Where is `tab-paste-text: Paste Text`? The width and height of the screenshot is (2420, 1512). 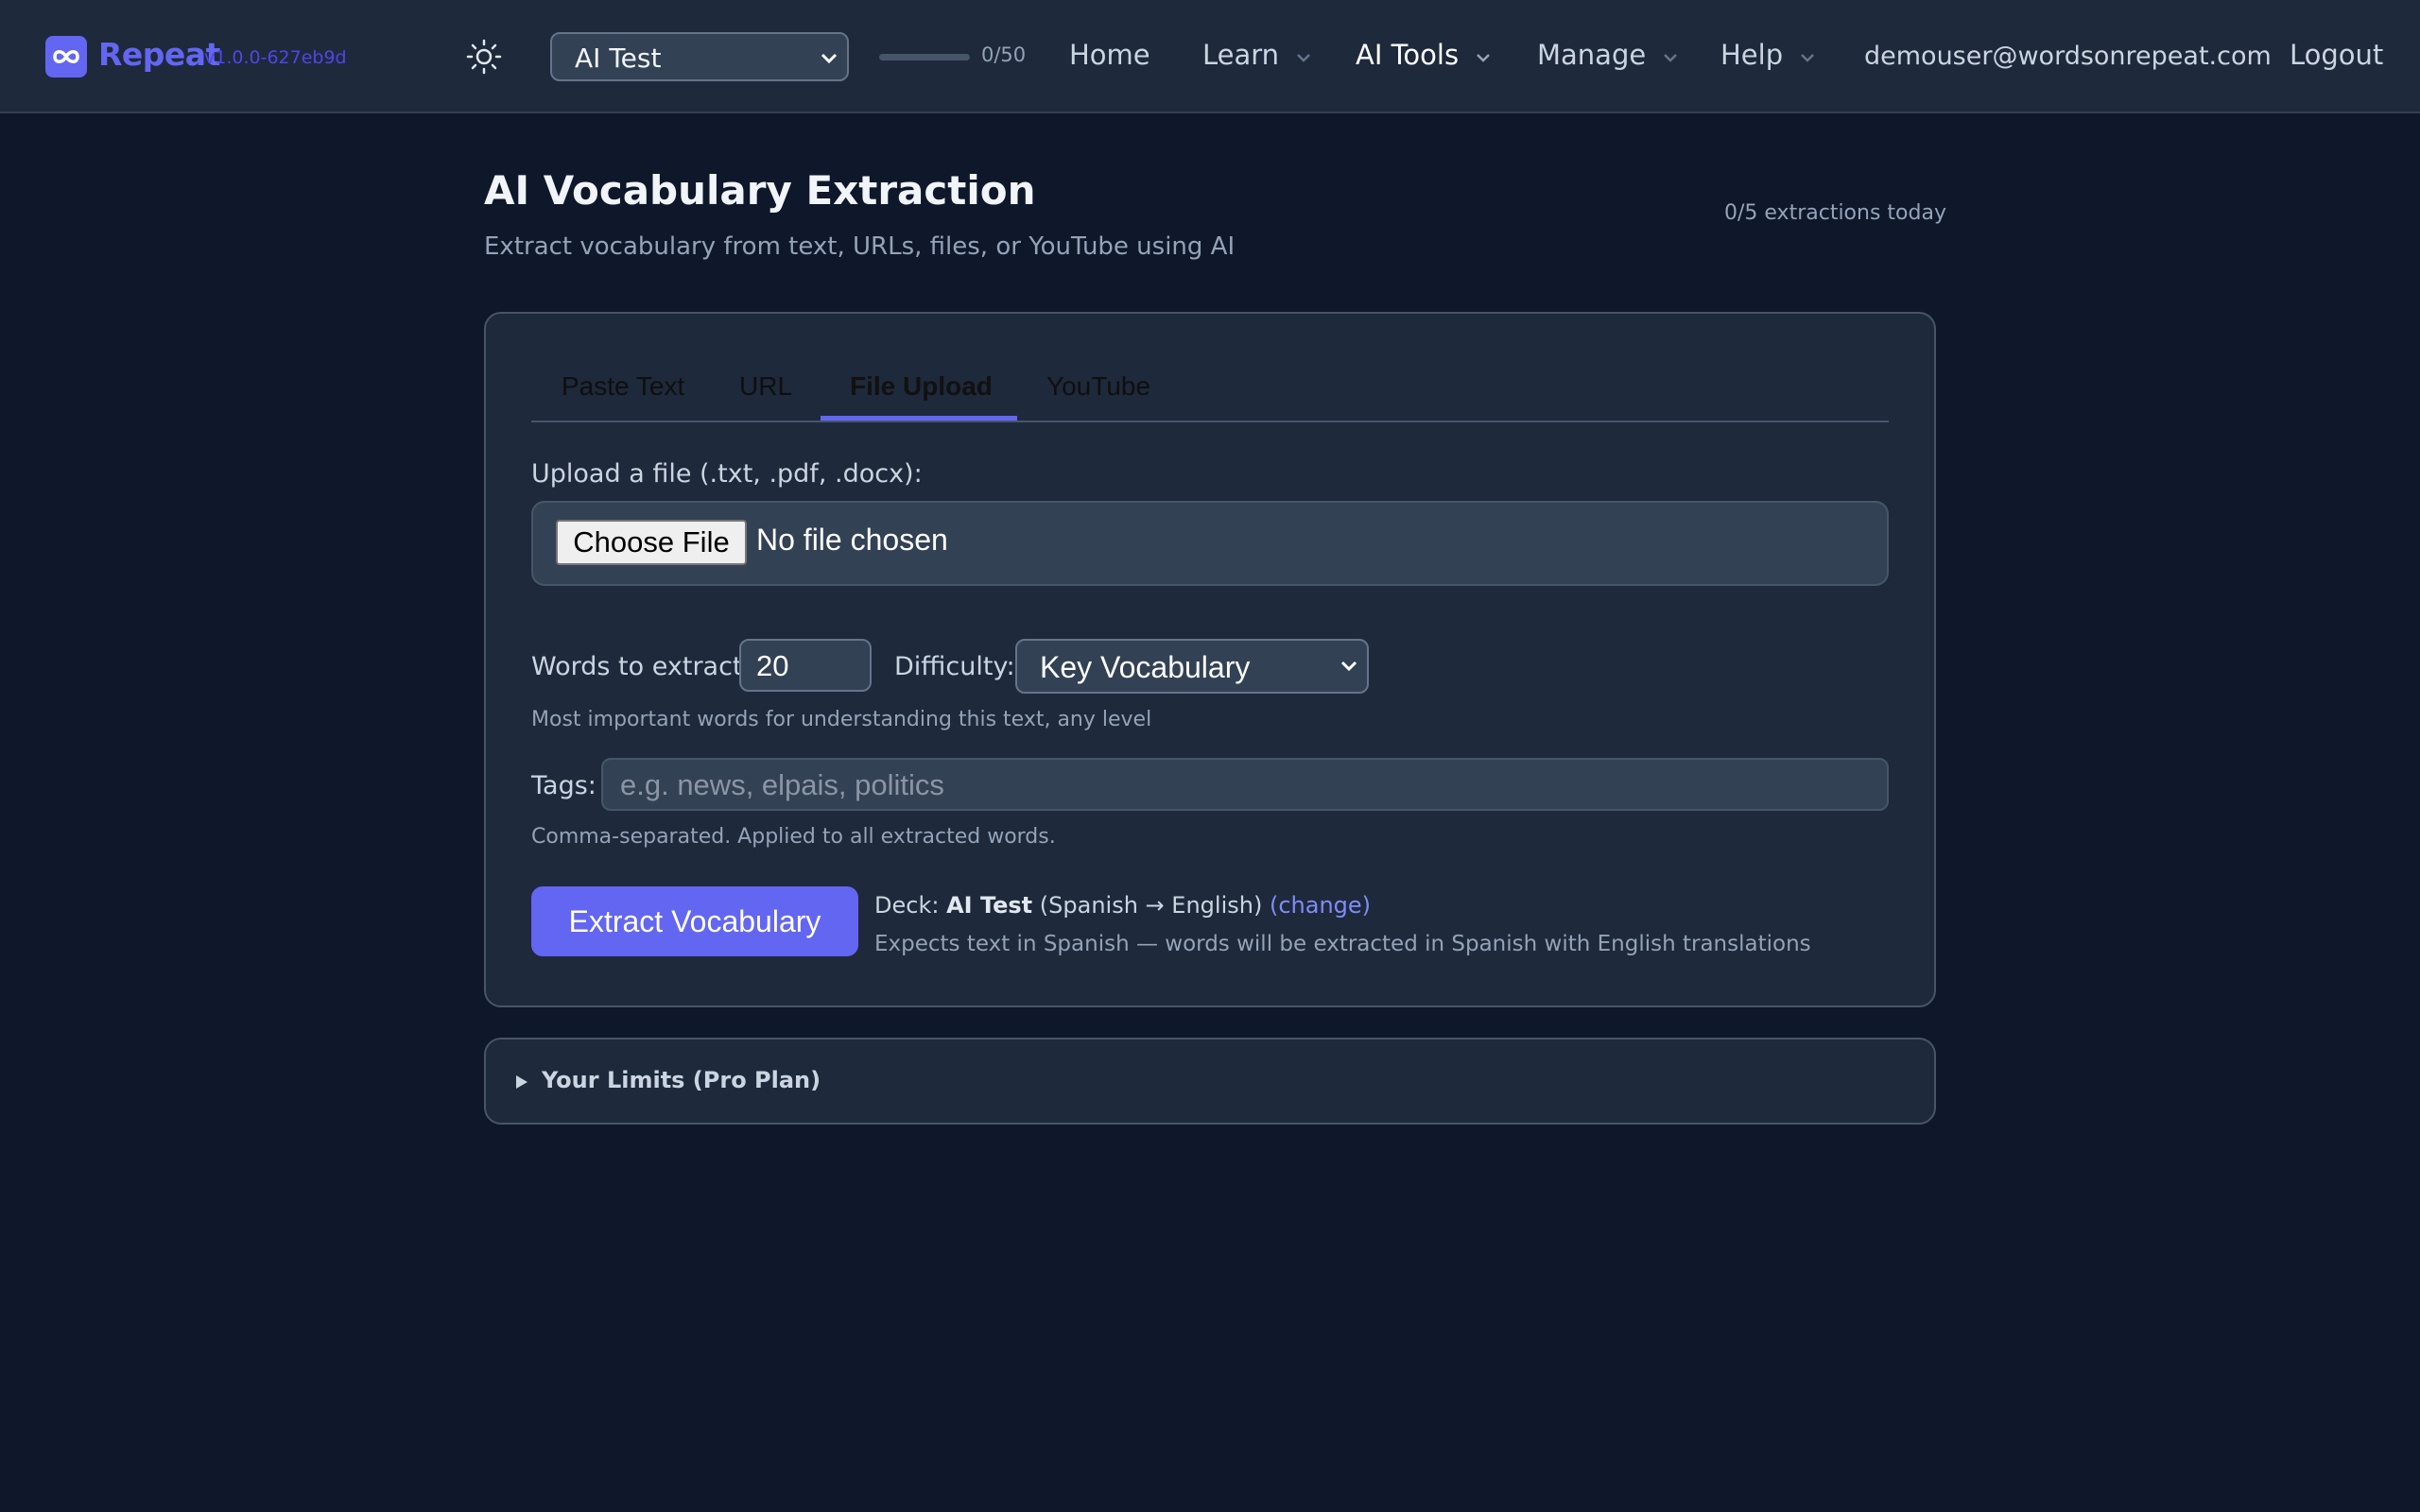 tab-paste-text: Paste Text is located at coordinates (623, 386).